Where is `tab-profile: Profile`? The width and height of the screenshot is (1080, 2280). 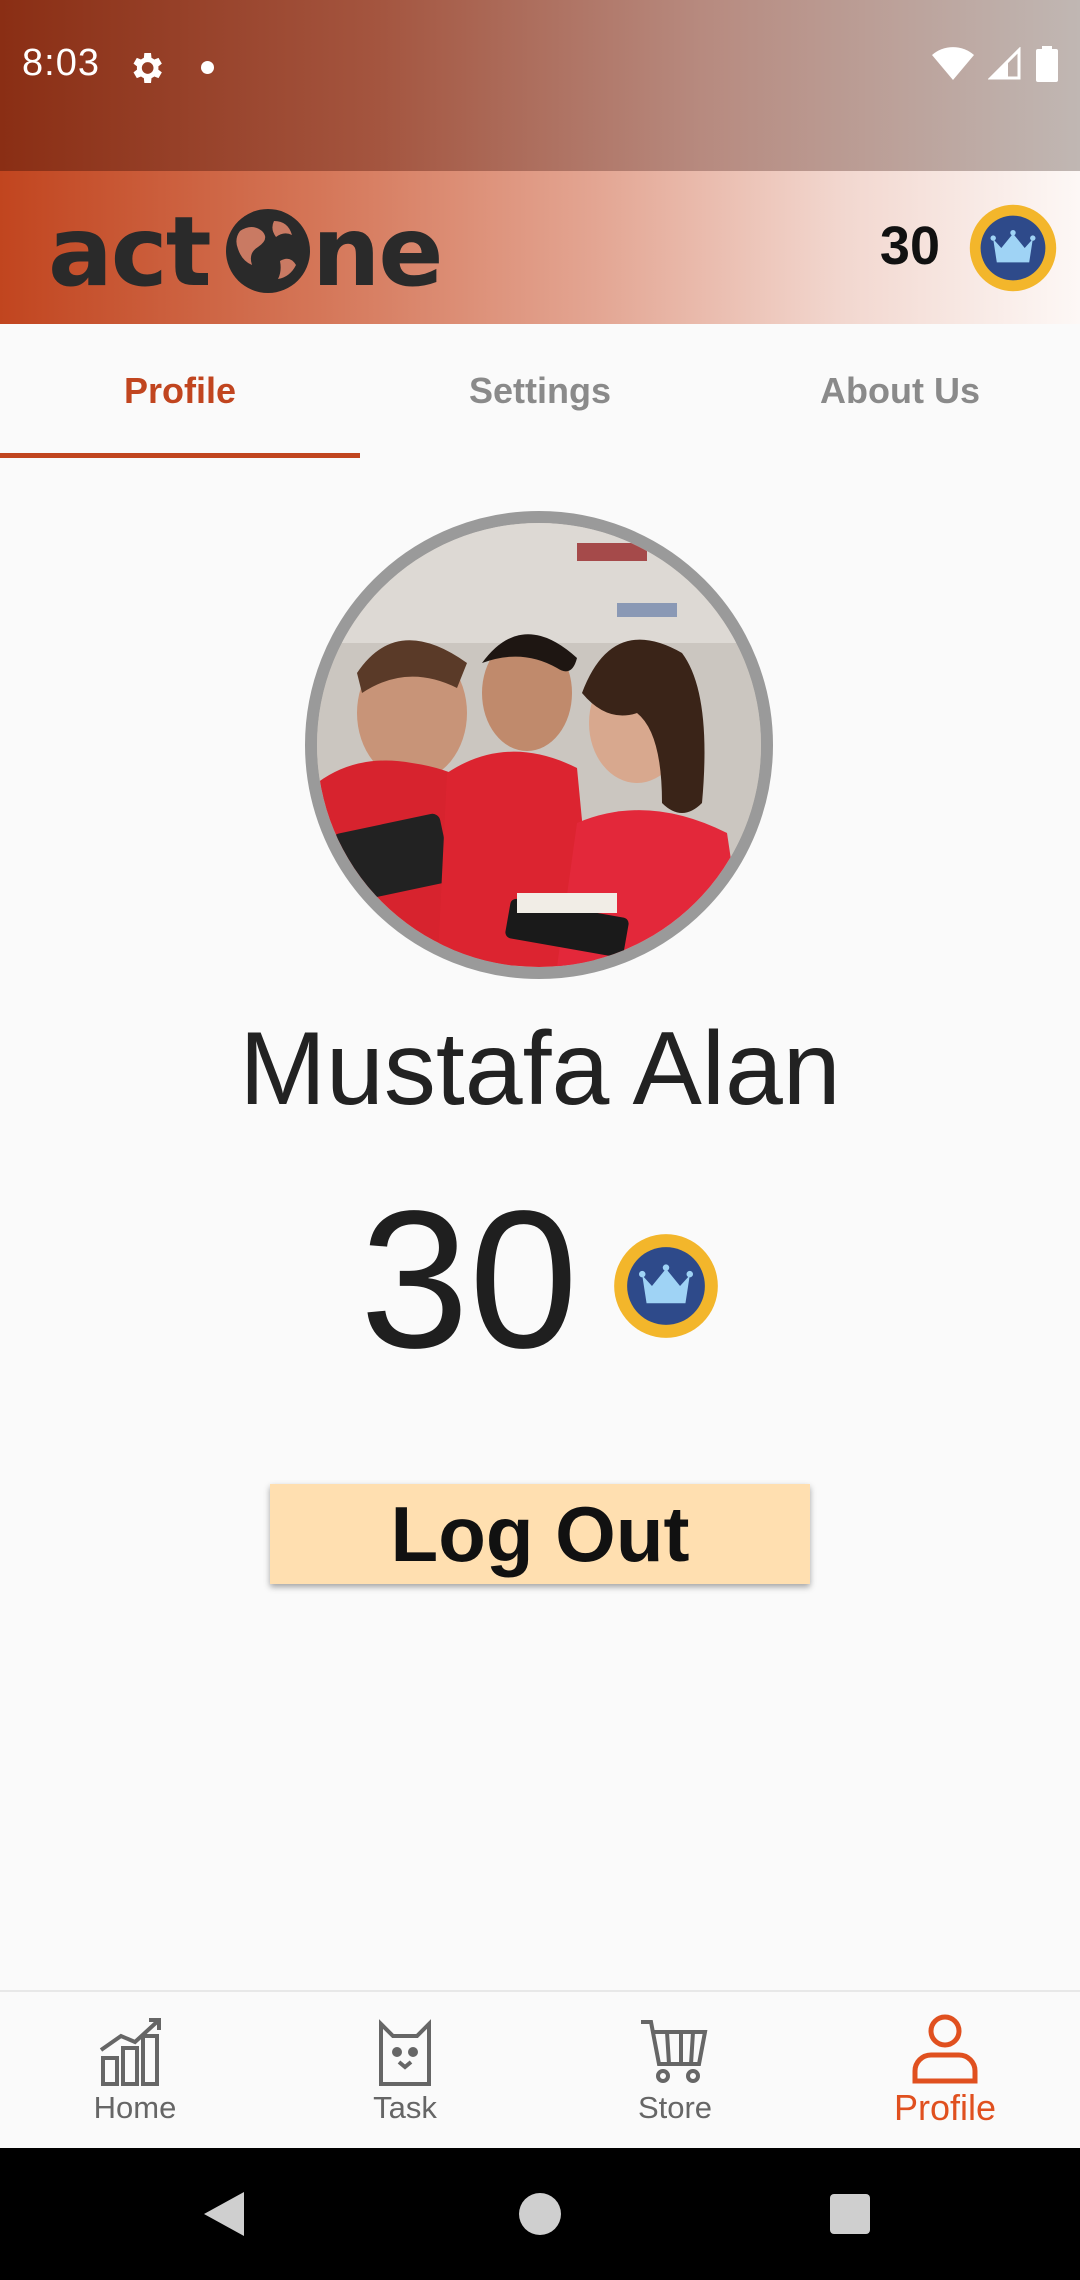 tab-profile: Profile is located at coordinates (180, 391).